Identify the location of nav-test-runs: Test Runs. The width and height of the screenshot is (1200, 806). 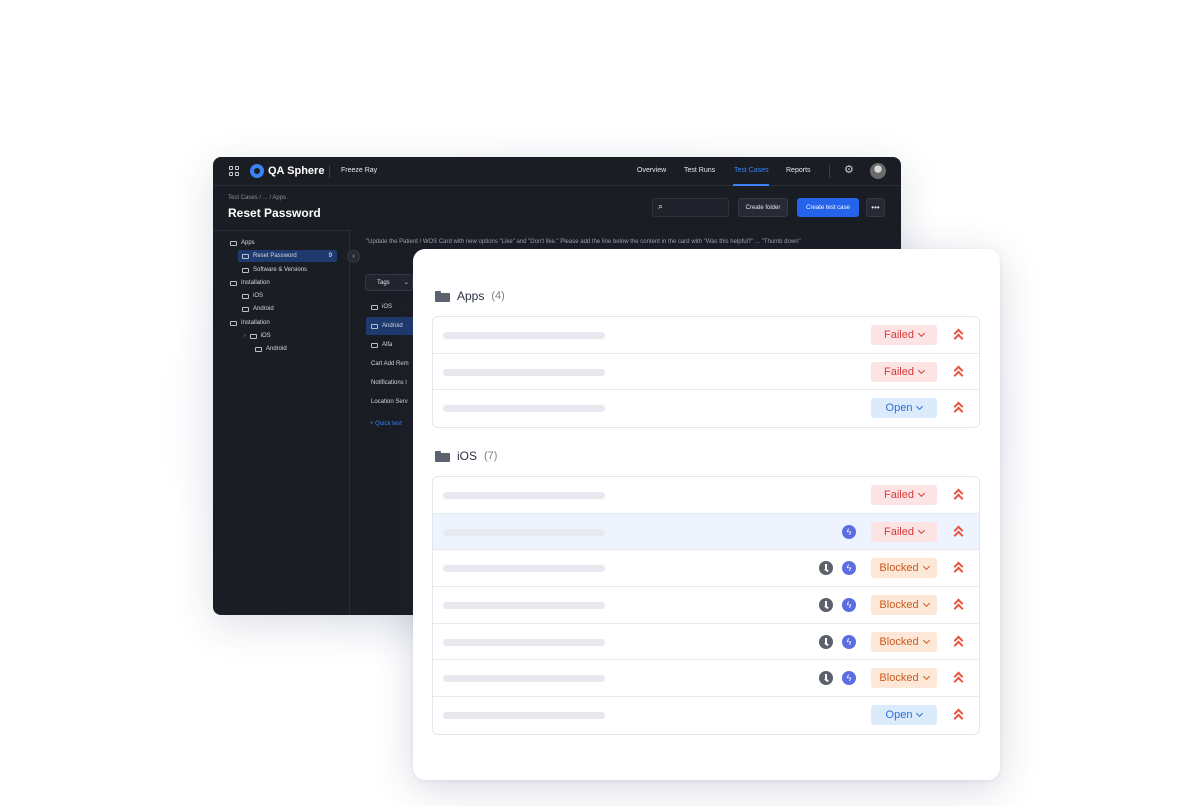
(699, 170).